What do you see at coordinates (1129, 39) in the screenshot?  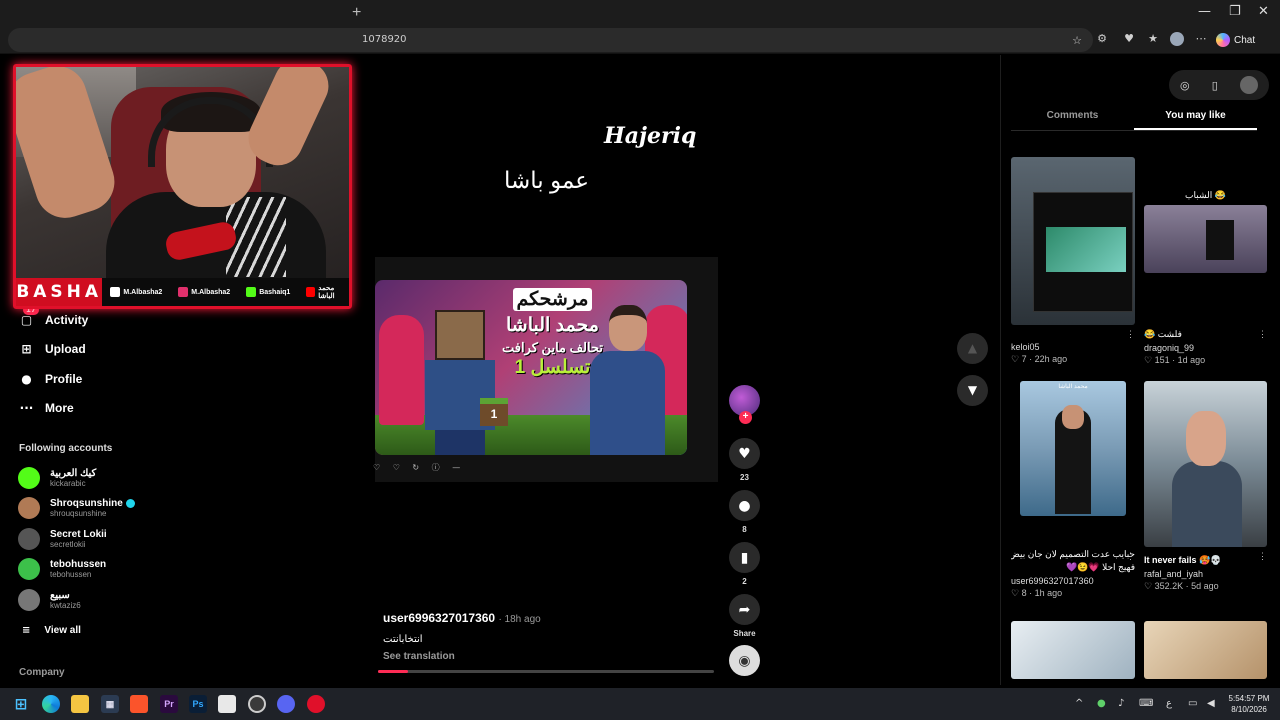 I see `browser-essentials-icon: ♥` at bounding box center [1129, 39].